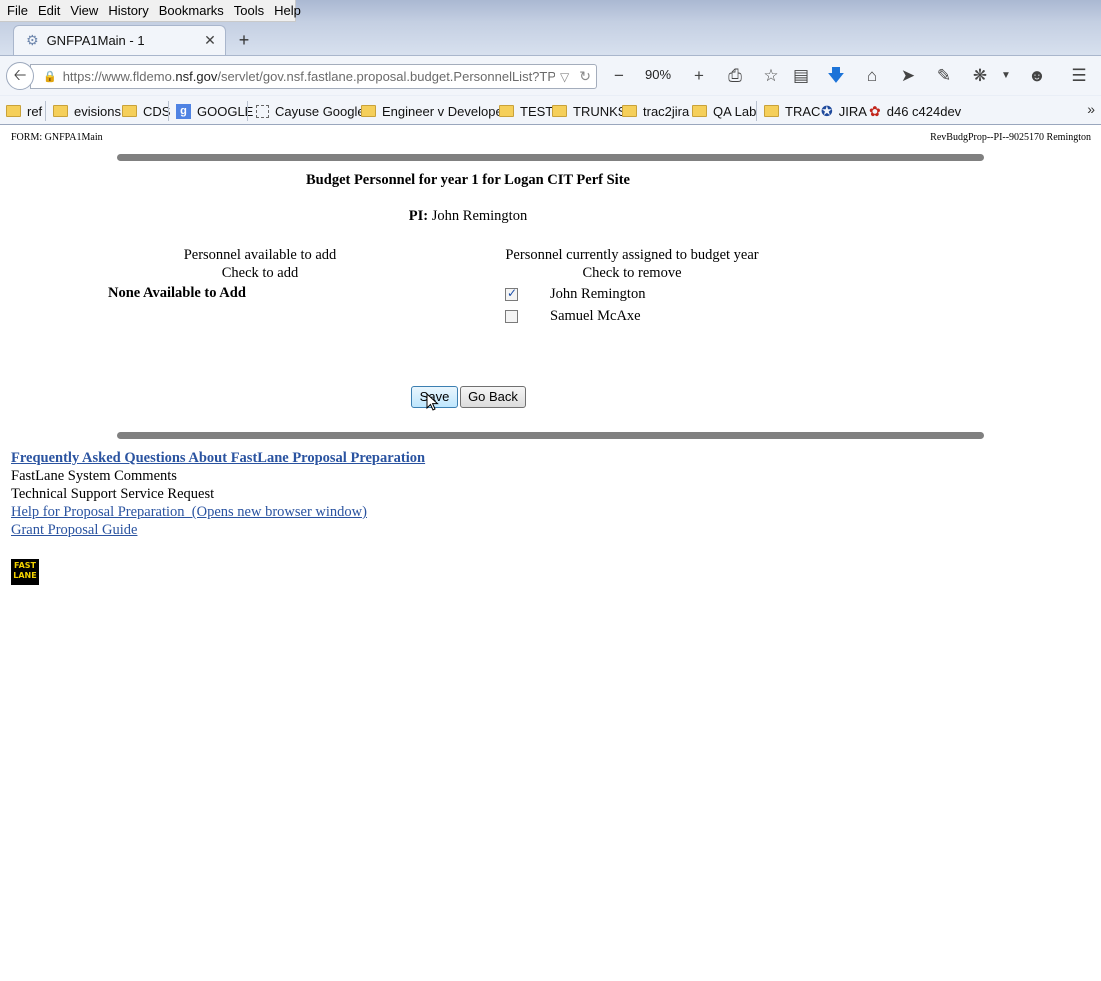 This screenshot has height=981, width=1101. Describe the element at coordinates (658, 74) in the screenshot. I see `zoom-level: 90%` at that location.